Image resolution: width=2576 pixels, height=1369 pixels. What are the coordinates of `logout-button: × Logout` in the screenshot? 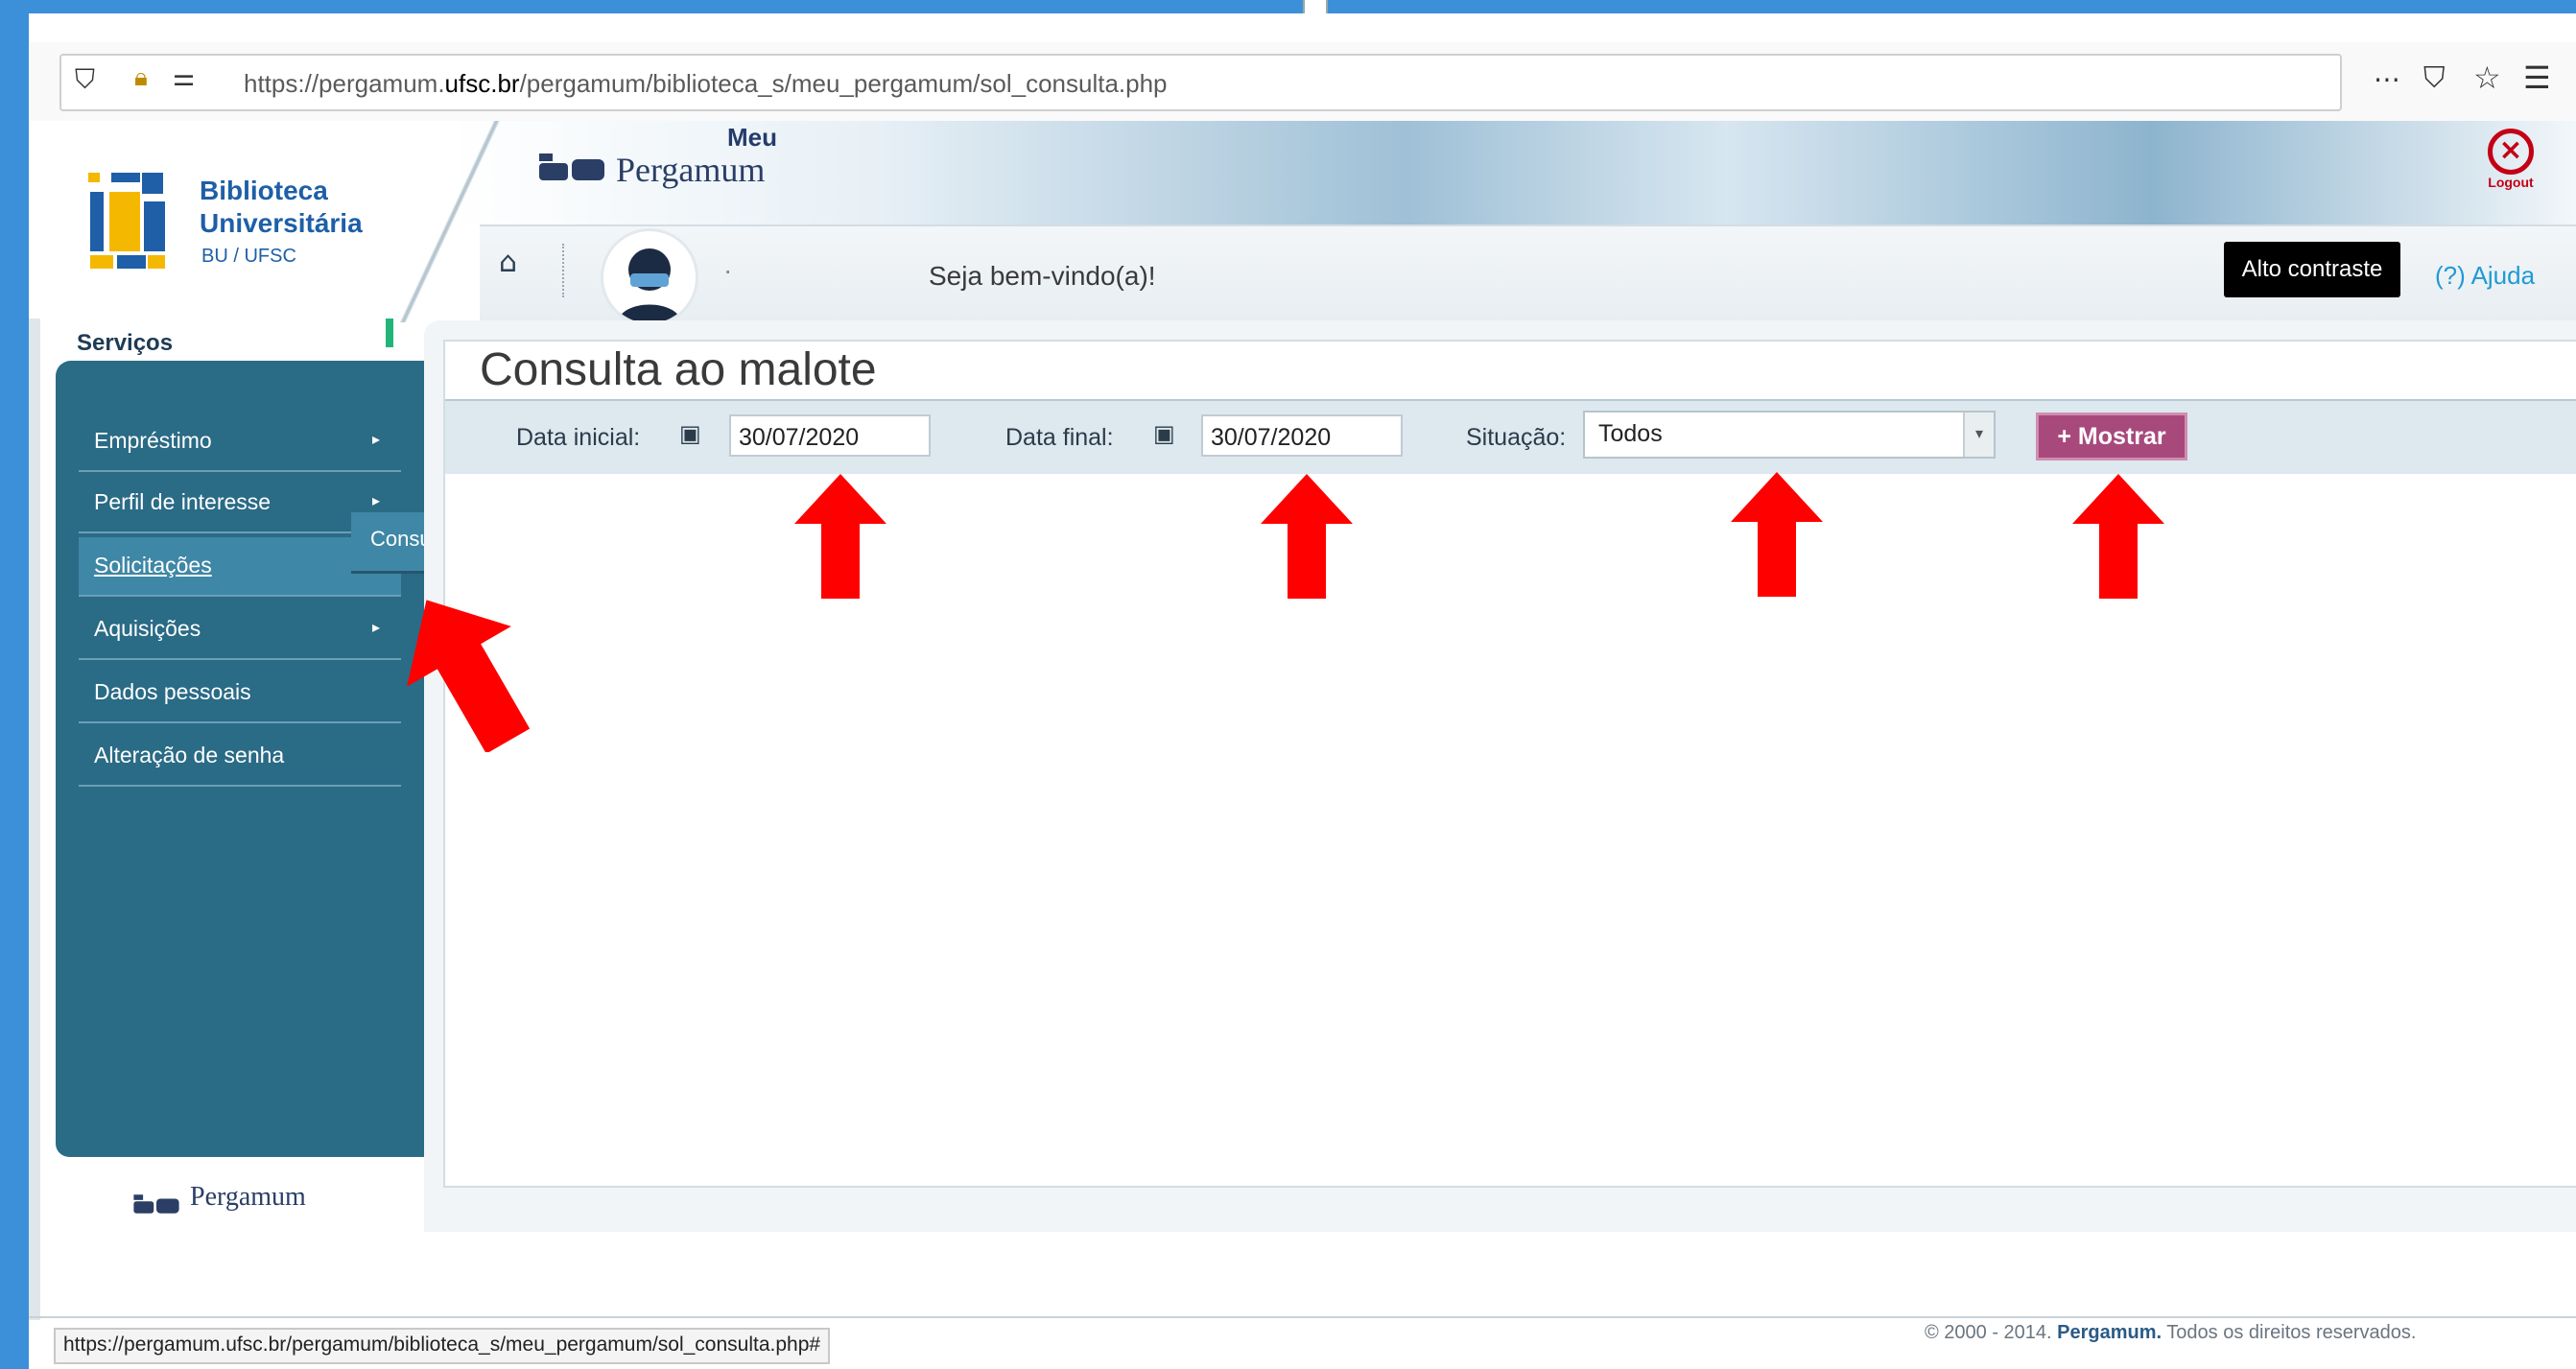 It's located at (2510, 159).